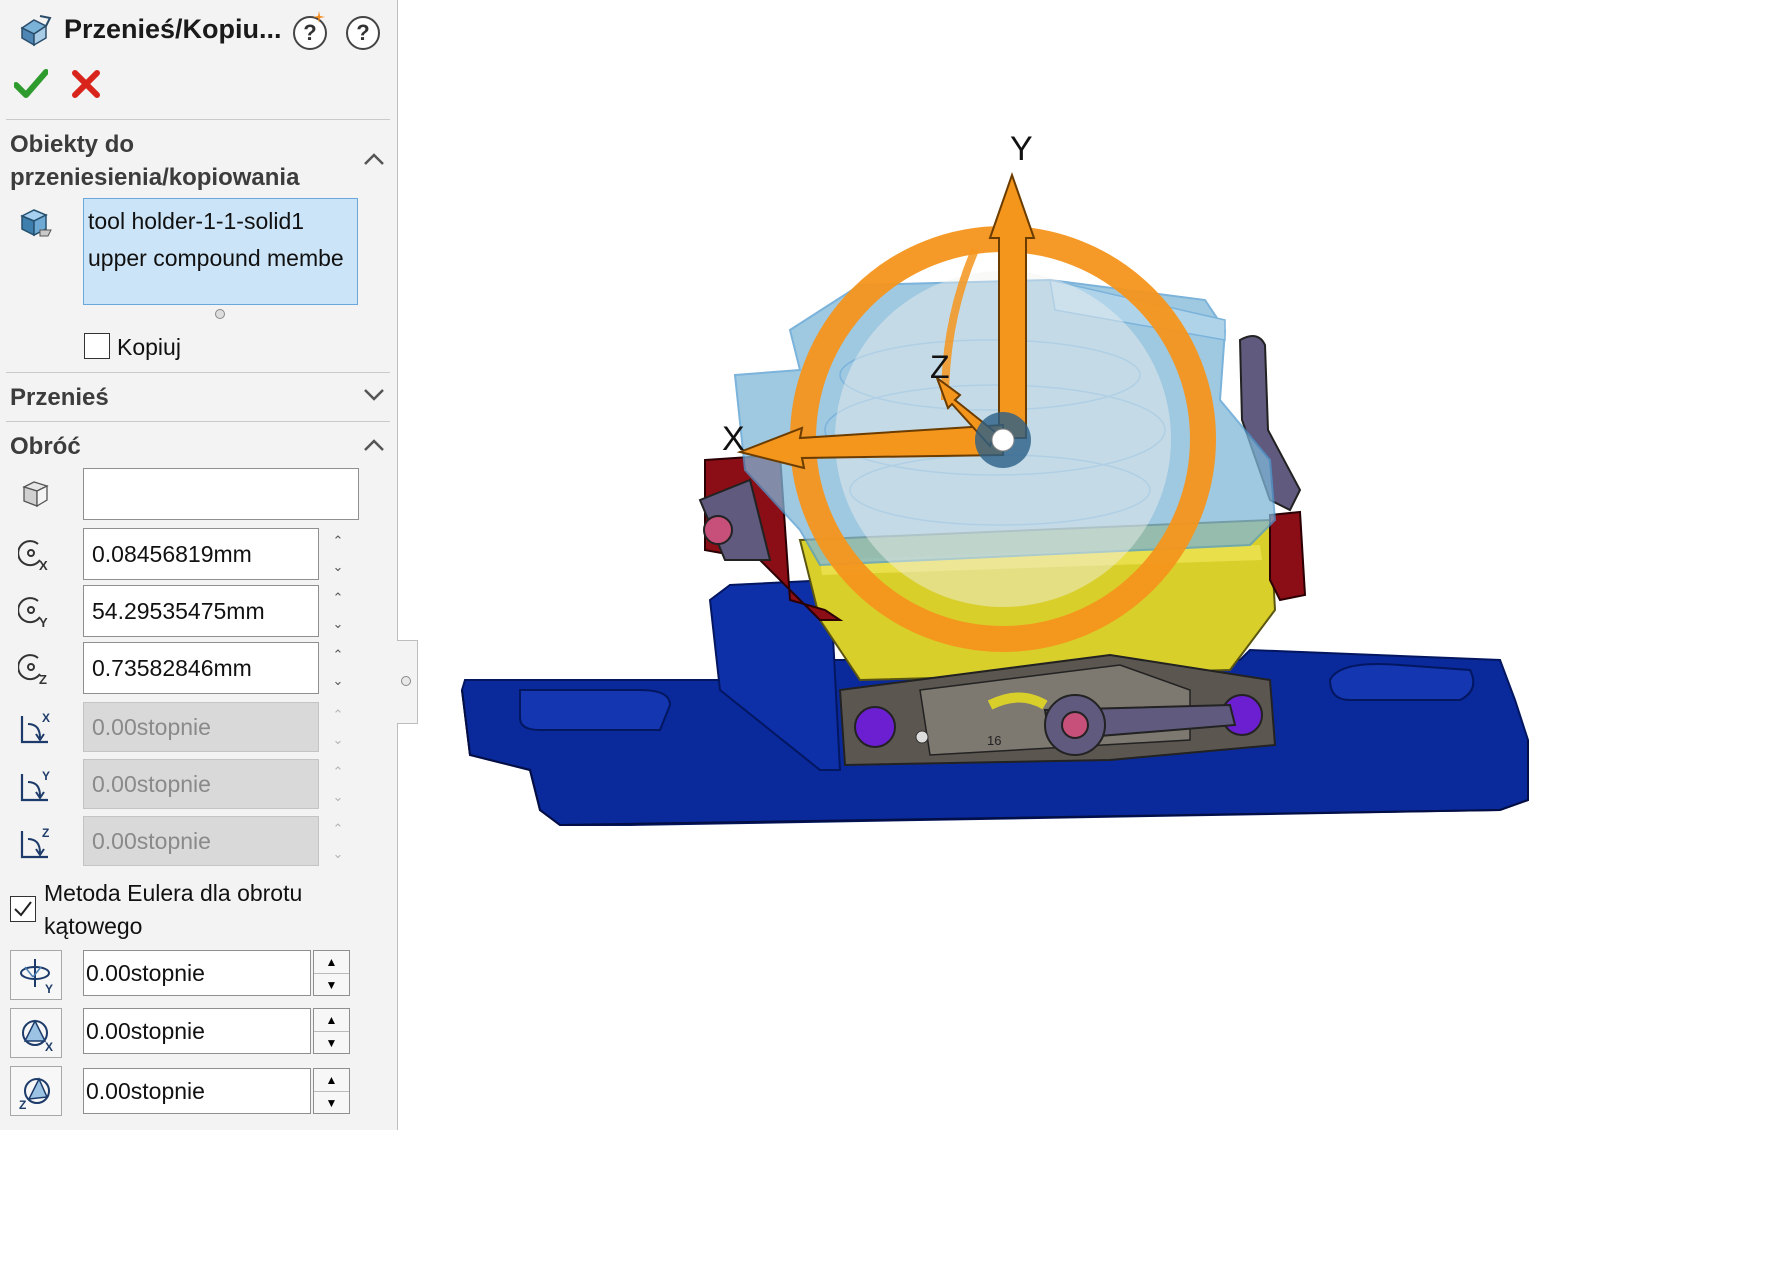 Image resolution: width=1777 pixels, height=1276 pixels. What do you see at coordinates (338, 840) in the screenshot?
I see `angle-z-spinner: ⌃ ⌄` at bounding box center [338, 840].